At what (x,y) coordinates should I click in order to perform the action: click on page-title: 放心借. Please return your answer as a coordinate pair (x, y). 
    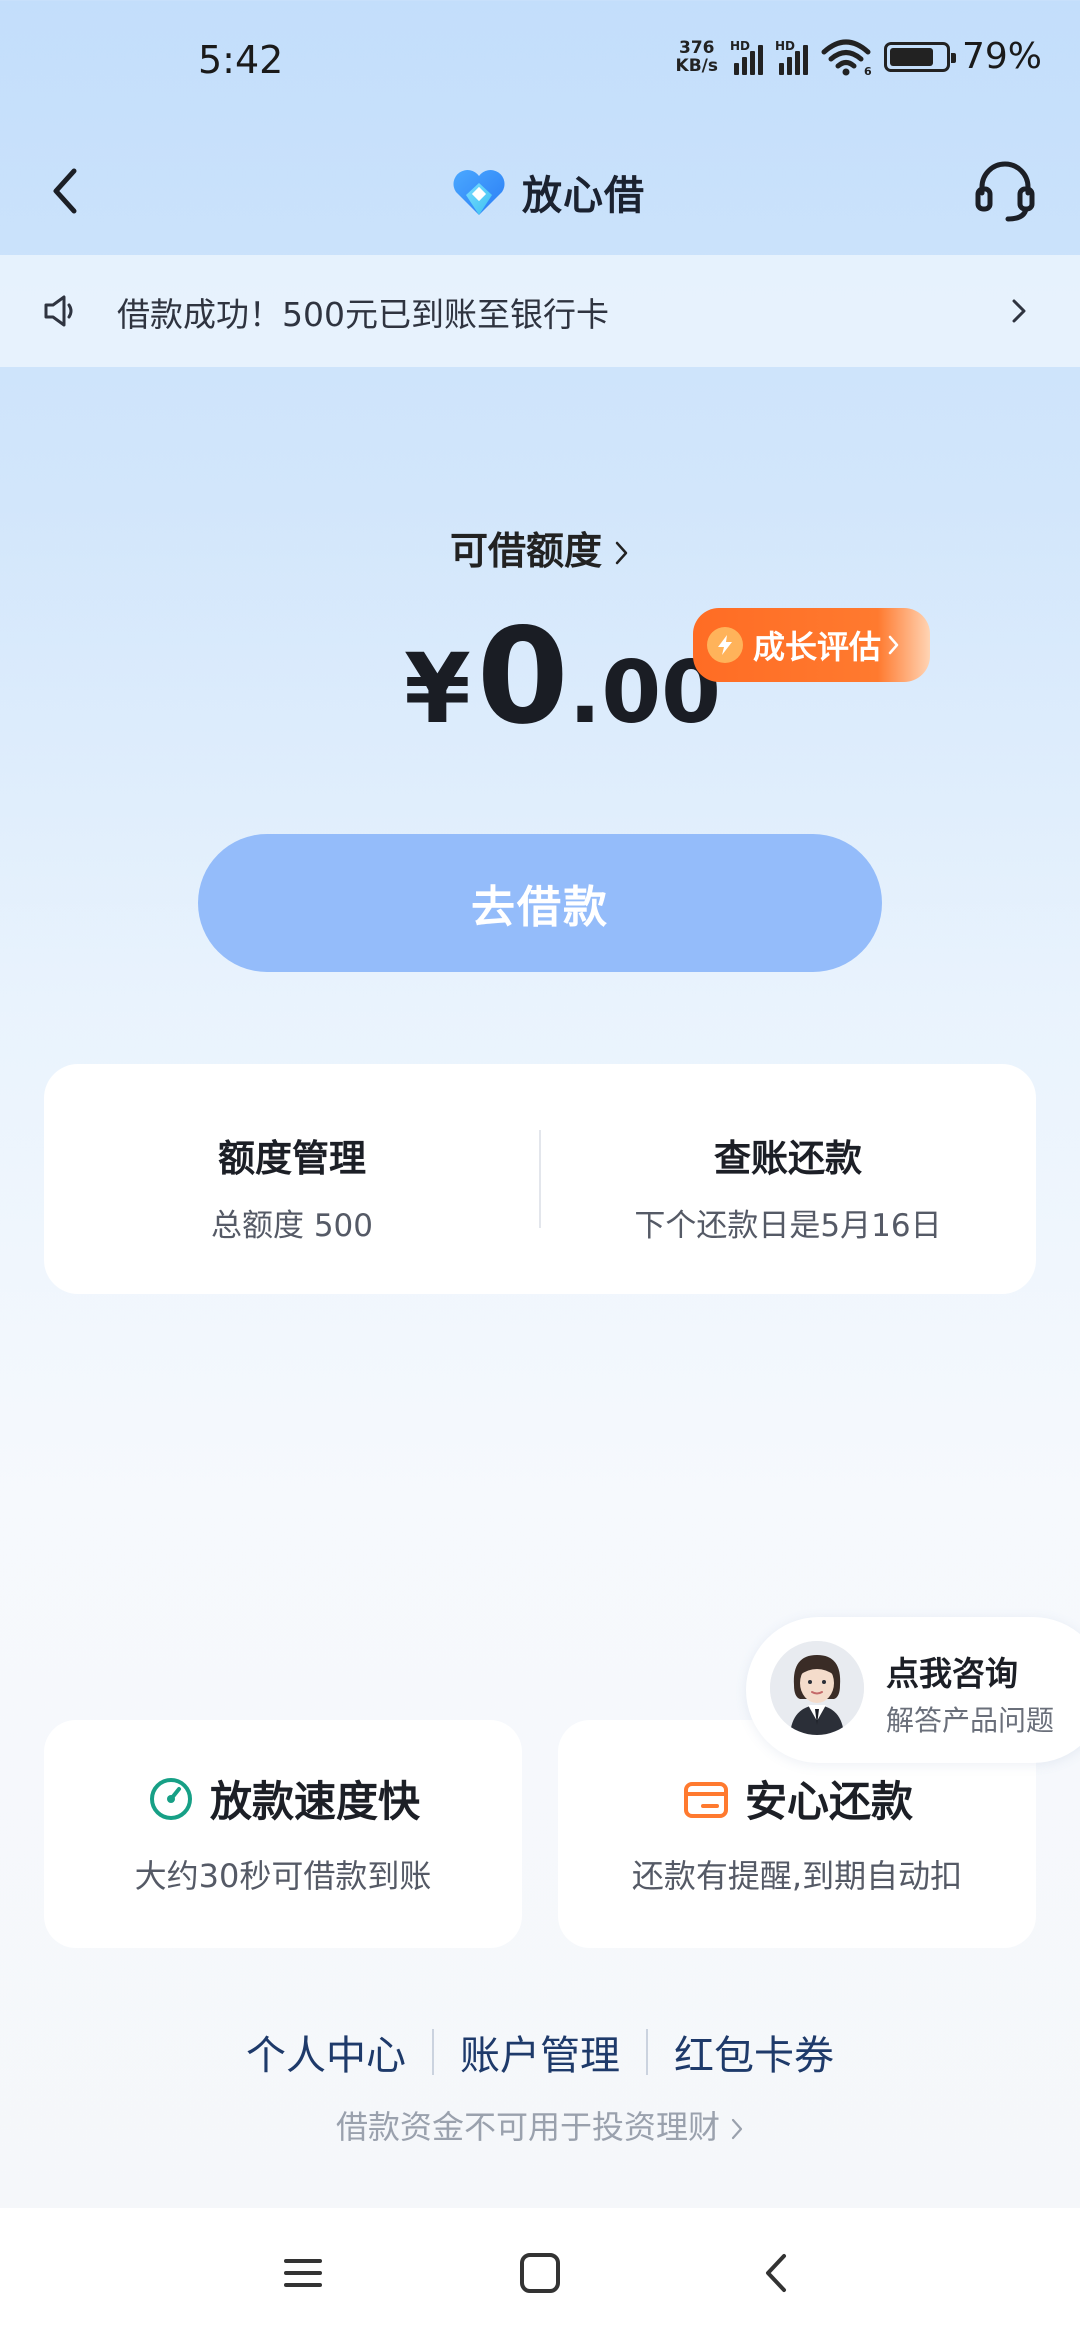
    Looking at the image, I should click on (583, 196).